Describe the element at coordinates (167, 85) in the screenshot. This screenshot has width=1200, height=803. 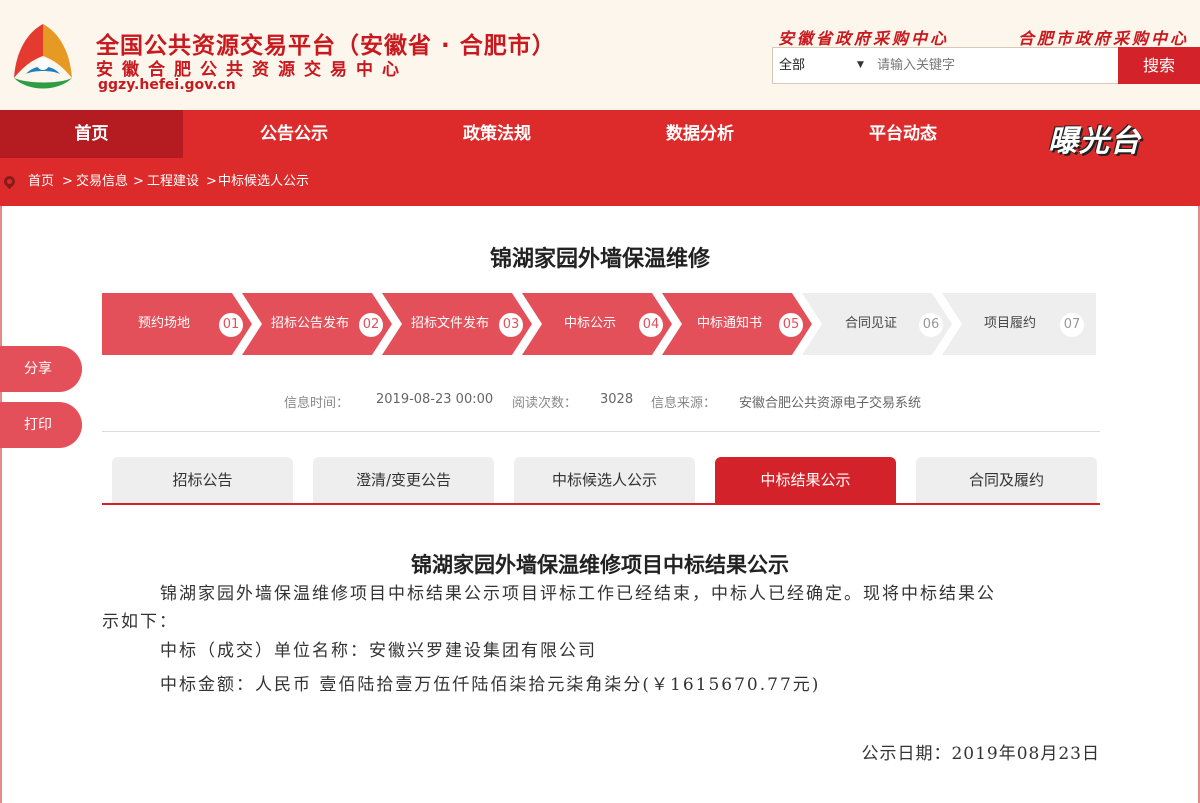
I see `site-url: ggzy.hefei.gov.cn` at that location.